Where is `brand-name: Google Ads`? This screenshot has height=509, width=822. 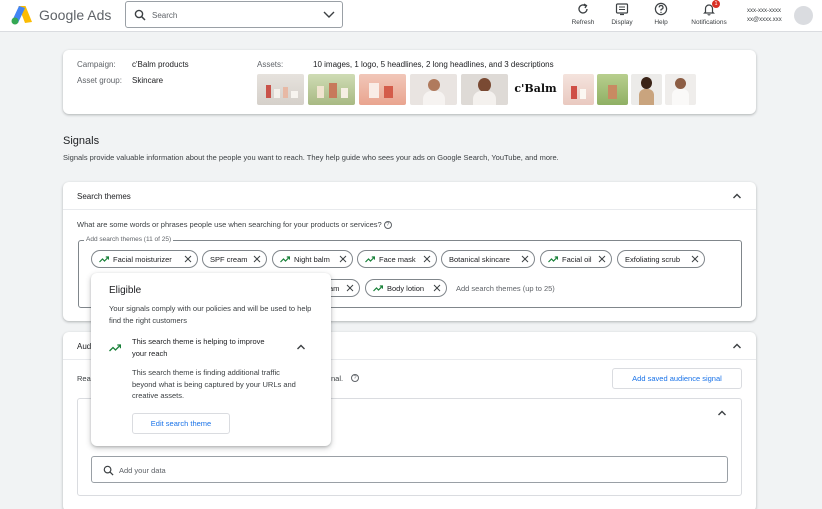
brand-name: Google Ads is located at coordinates (75, 15).